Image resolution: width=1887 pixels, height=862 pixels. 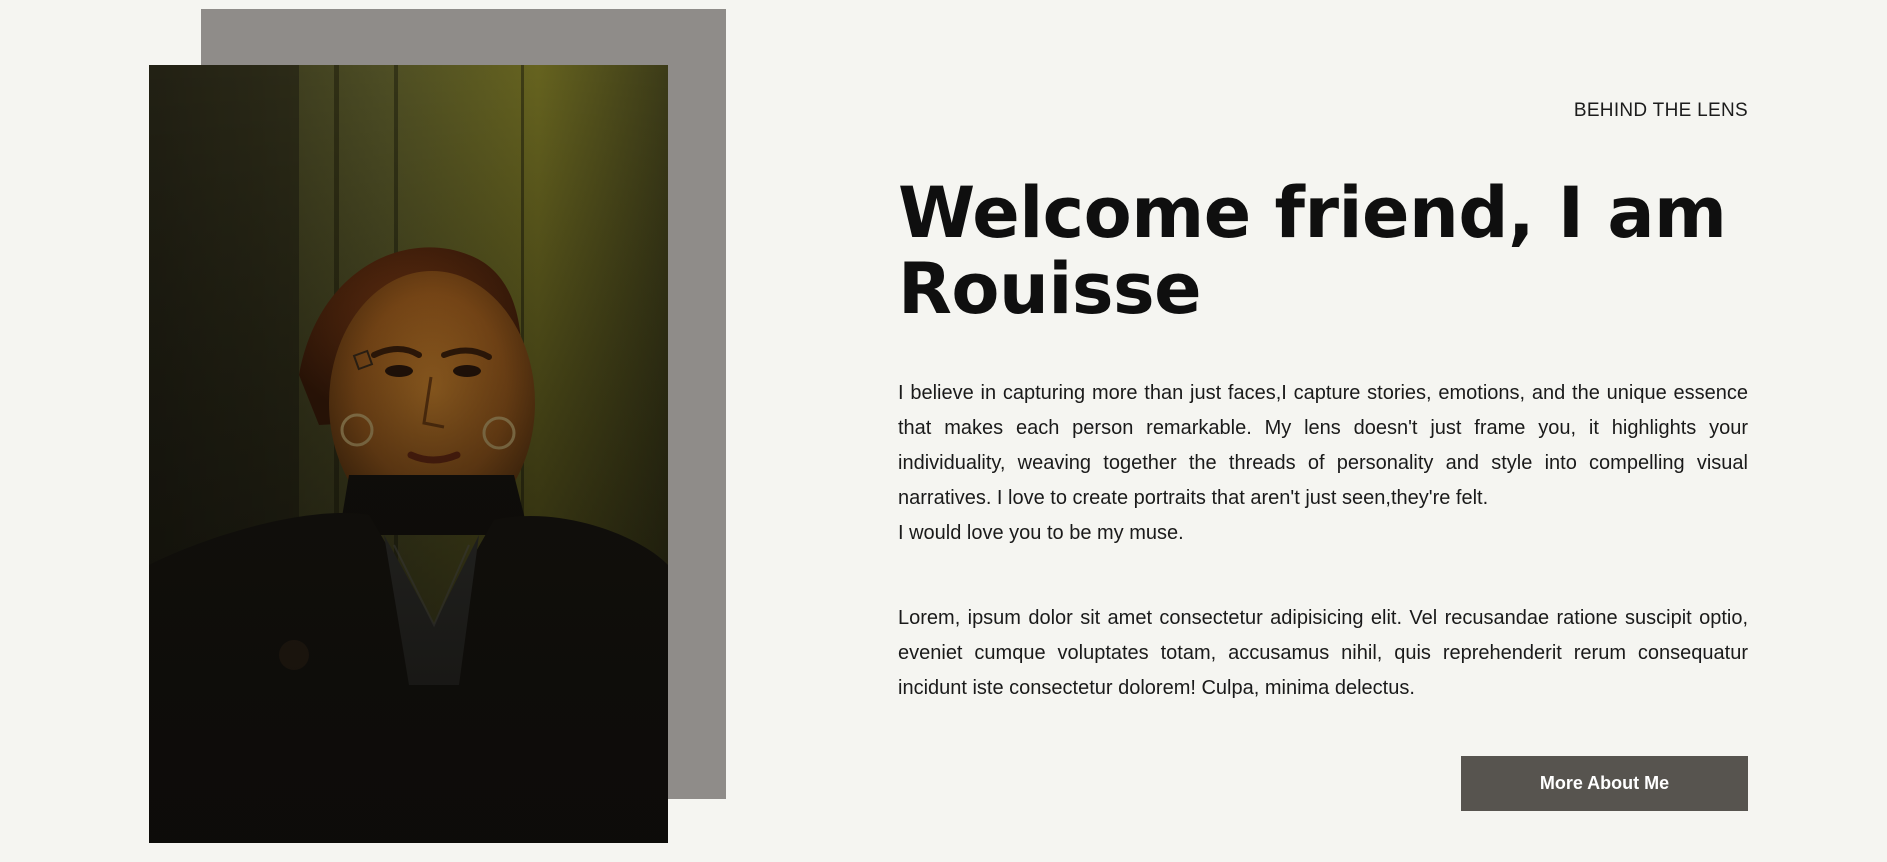 I want to click on intro-closing-line: I would love you to be my muse., so click(x=1041, y=533).